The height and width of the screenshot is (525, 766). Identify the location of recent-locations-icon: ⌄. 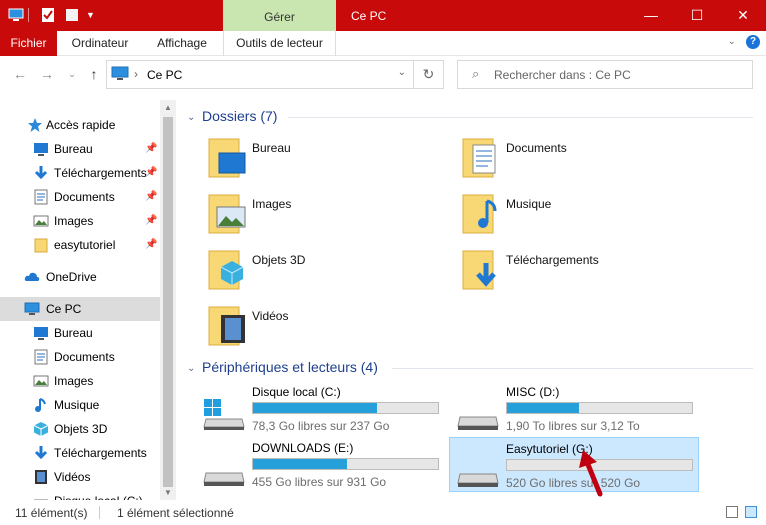
(72, 74).